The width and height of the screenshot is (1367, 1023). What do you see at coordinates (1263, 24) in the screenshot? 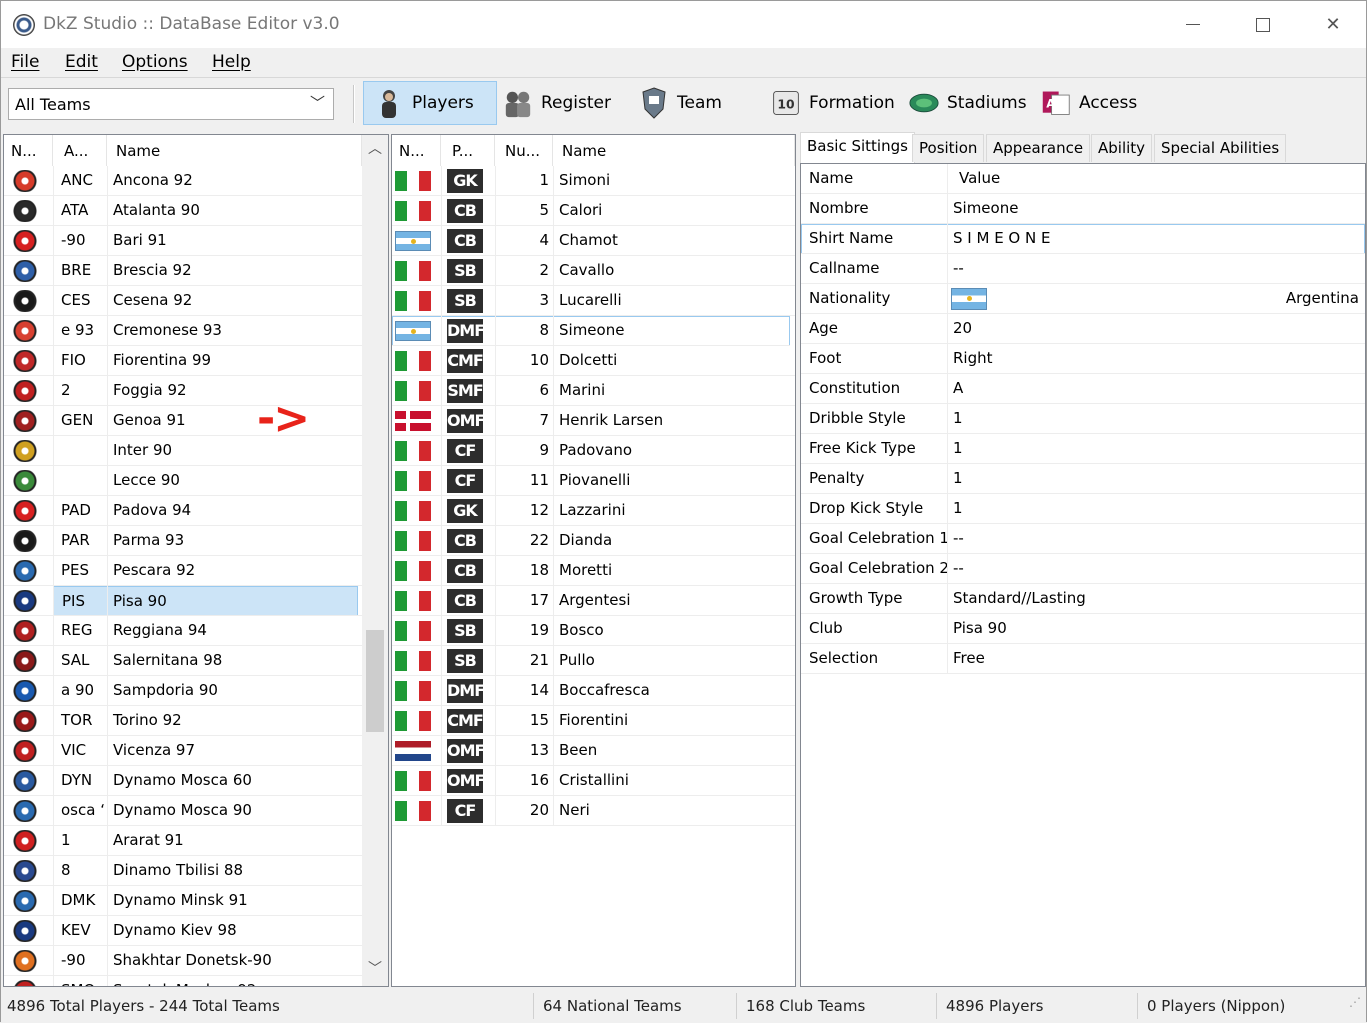
I see `maximize-button` at bounding box center [1263, 24].